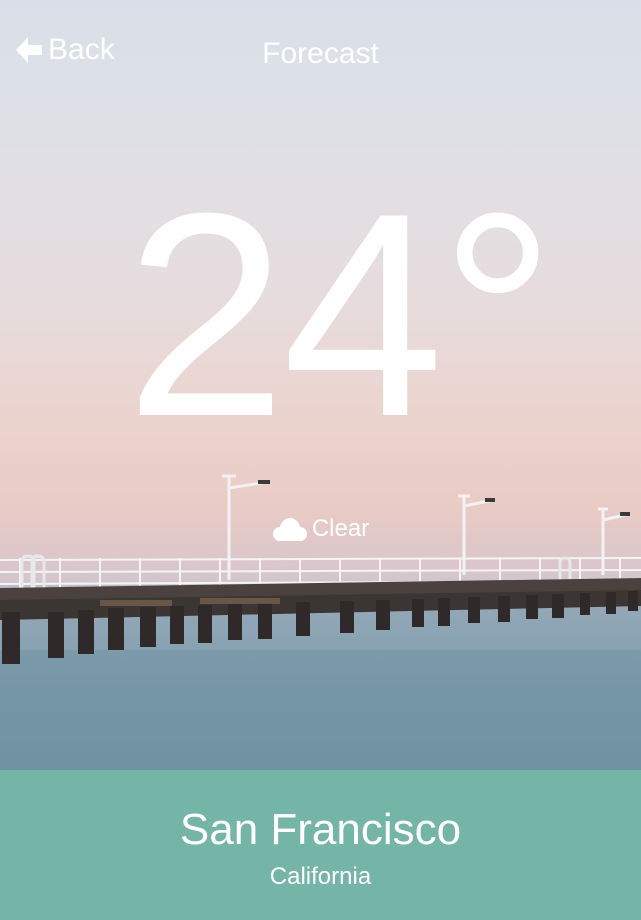  What do you see at coordinates (320, 53) in the screenshot?
I see `page-title: Forecast` at bounding box center [320, 53].